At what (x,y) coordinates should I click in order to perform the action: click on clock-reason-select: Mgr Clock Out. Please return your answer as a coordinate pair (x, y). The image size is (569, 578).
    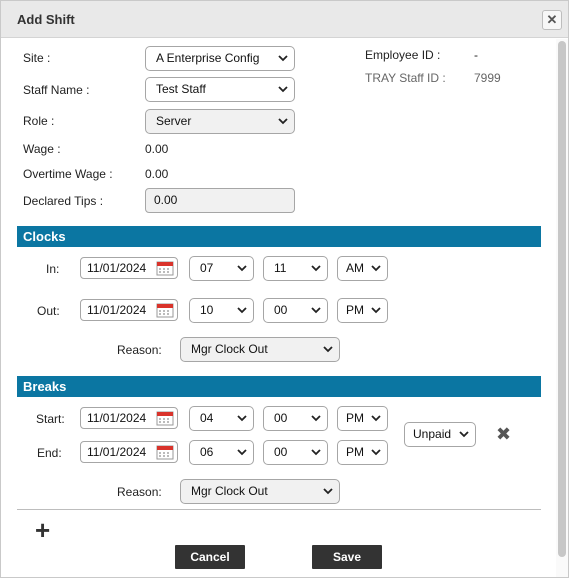
    Looking at the image, I should click on (260, 349).